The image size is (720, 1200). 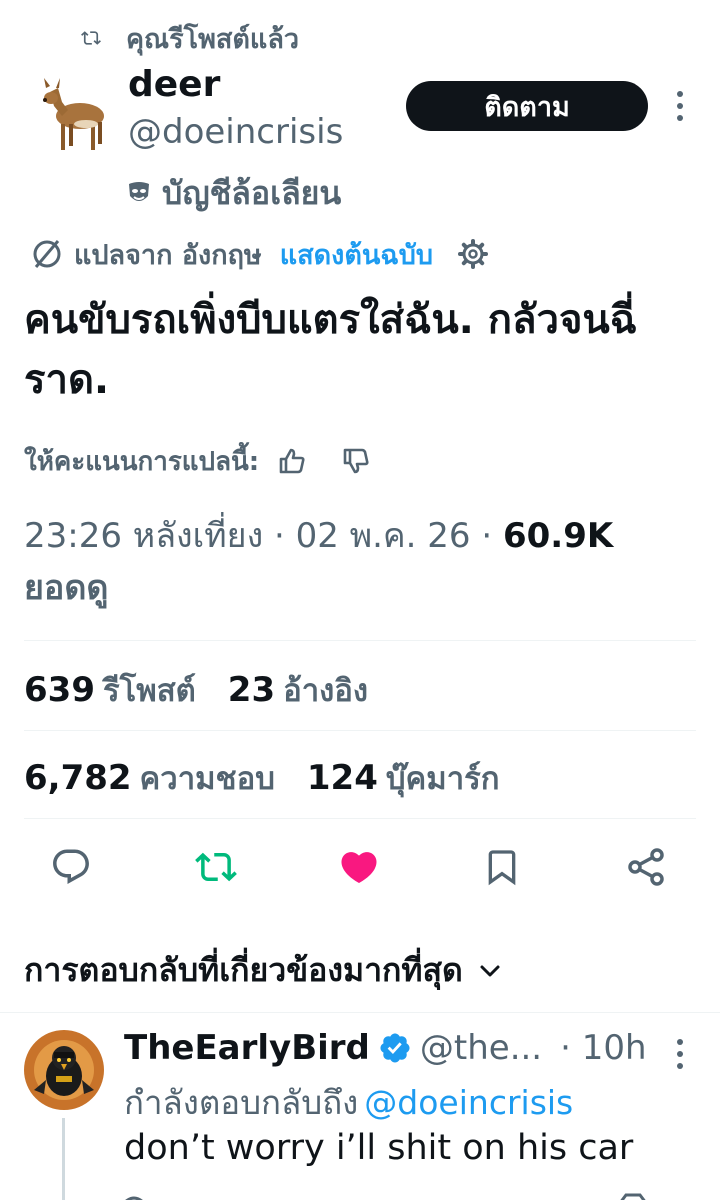 I want to click on thread-connector-line, so click(x=63, y=1159).